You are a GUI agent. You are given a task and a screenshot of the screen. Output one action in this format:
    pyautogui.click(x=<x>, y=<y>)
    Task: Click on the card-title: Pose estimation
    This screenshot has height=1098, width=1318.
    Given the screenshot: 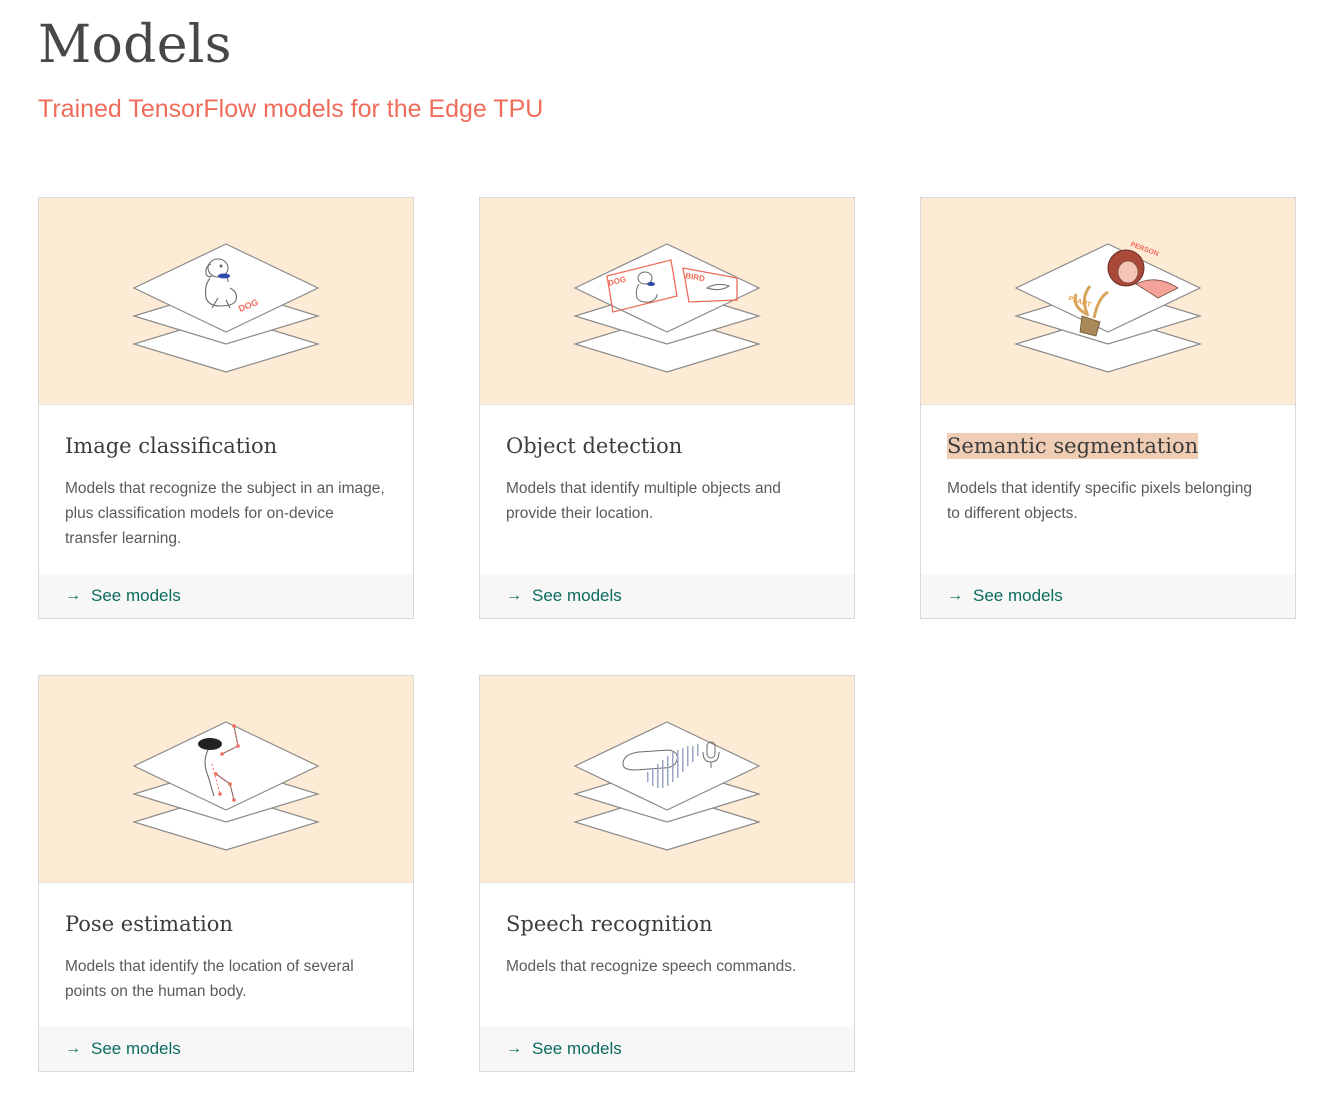 What is the action you would take?
    pyautogui.click(x=149, y=924)
    